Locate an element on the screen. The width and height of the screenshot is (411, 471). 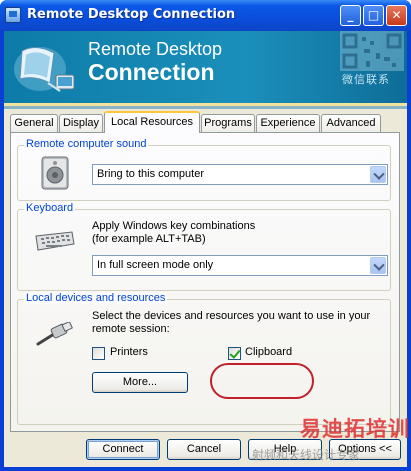
watermark-brand: 易迪拓培训 is located at coordinates (355, 429).